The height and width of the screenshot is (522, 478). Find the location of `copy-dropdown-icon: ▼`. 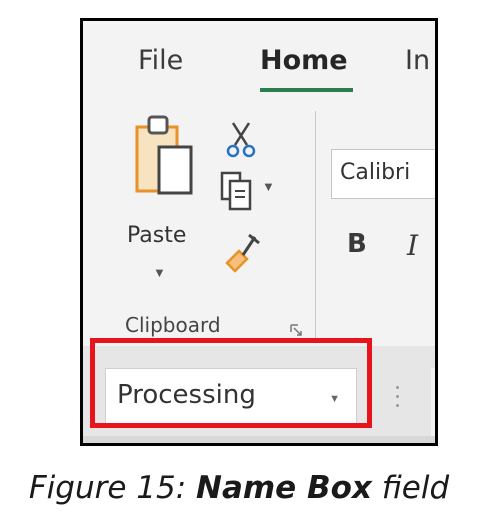

copy-dropdown-icon: ▼ is located at coordinates (268, 186).